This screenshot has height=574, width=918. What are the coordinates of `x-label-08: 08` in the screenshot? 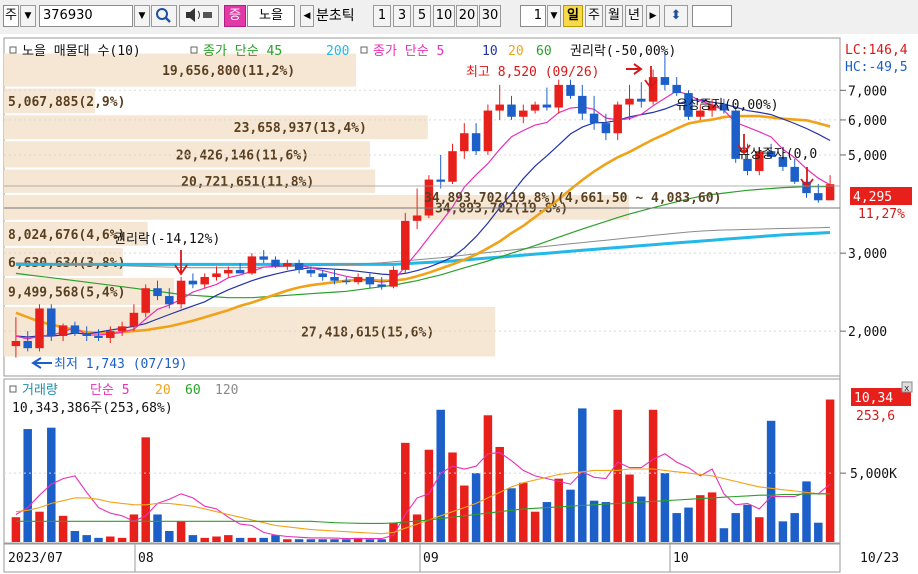 It's located at (146, 558).